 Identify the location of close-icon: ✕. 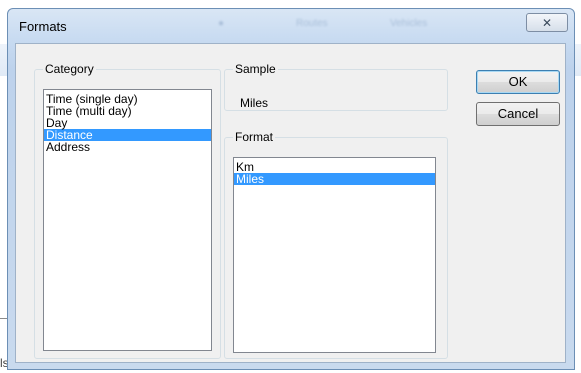
(547, 22).